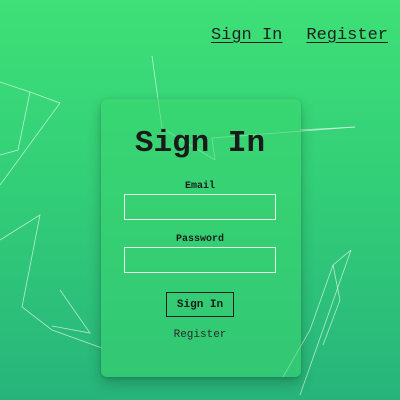 The image size is (400, 400). What do you see at coordinates (200, 335) in the screenshot?
I see `register-link: Register` at bounding box center [200, 335].